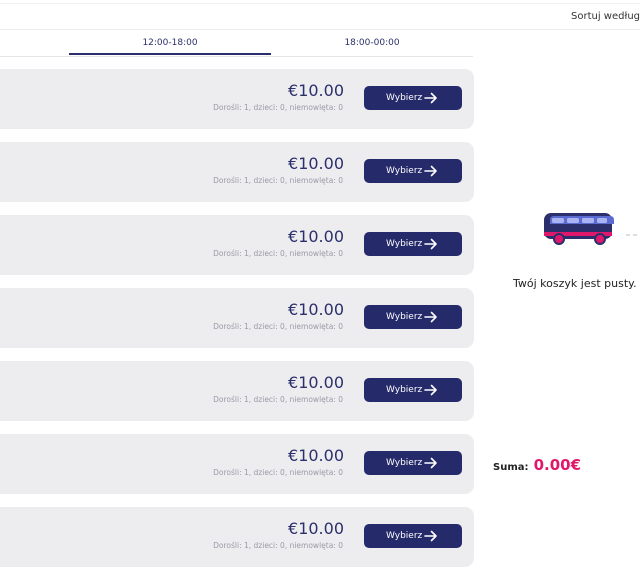  I want to click on tab-18-00: 18:00-00:00, so click(372, 43).